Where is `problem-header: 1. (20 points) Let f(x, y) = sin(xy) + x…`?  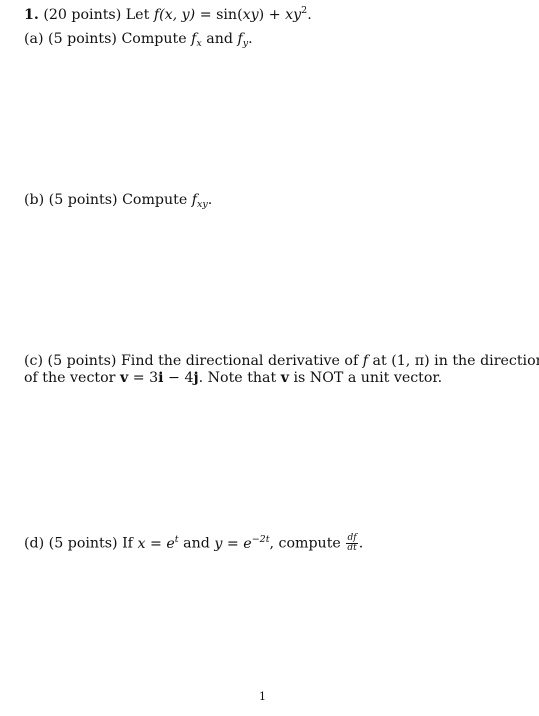 problem-header: 1. (20 points) Let f(x, y) = sin(xy) + x… is located at coordinates (168, 14).